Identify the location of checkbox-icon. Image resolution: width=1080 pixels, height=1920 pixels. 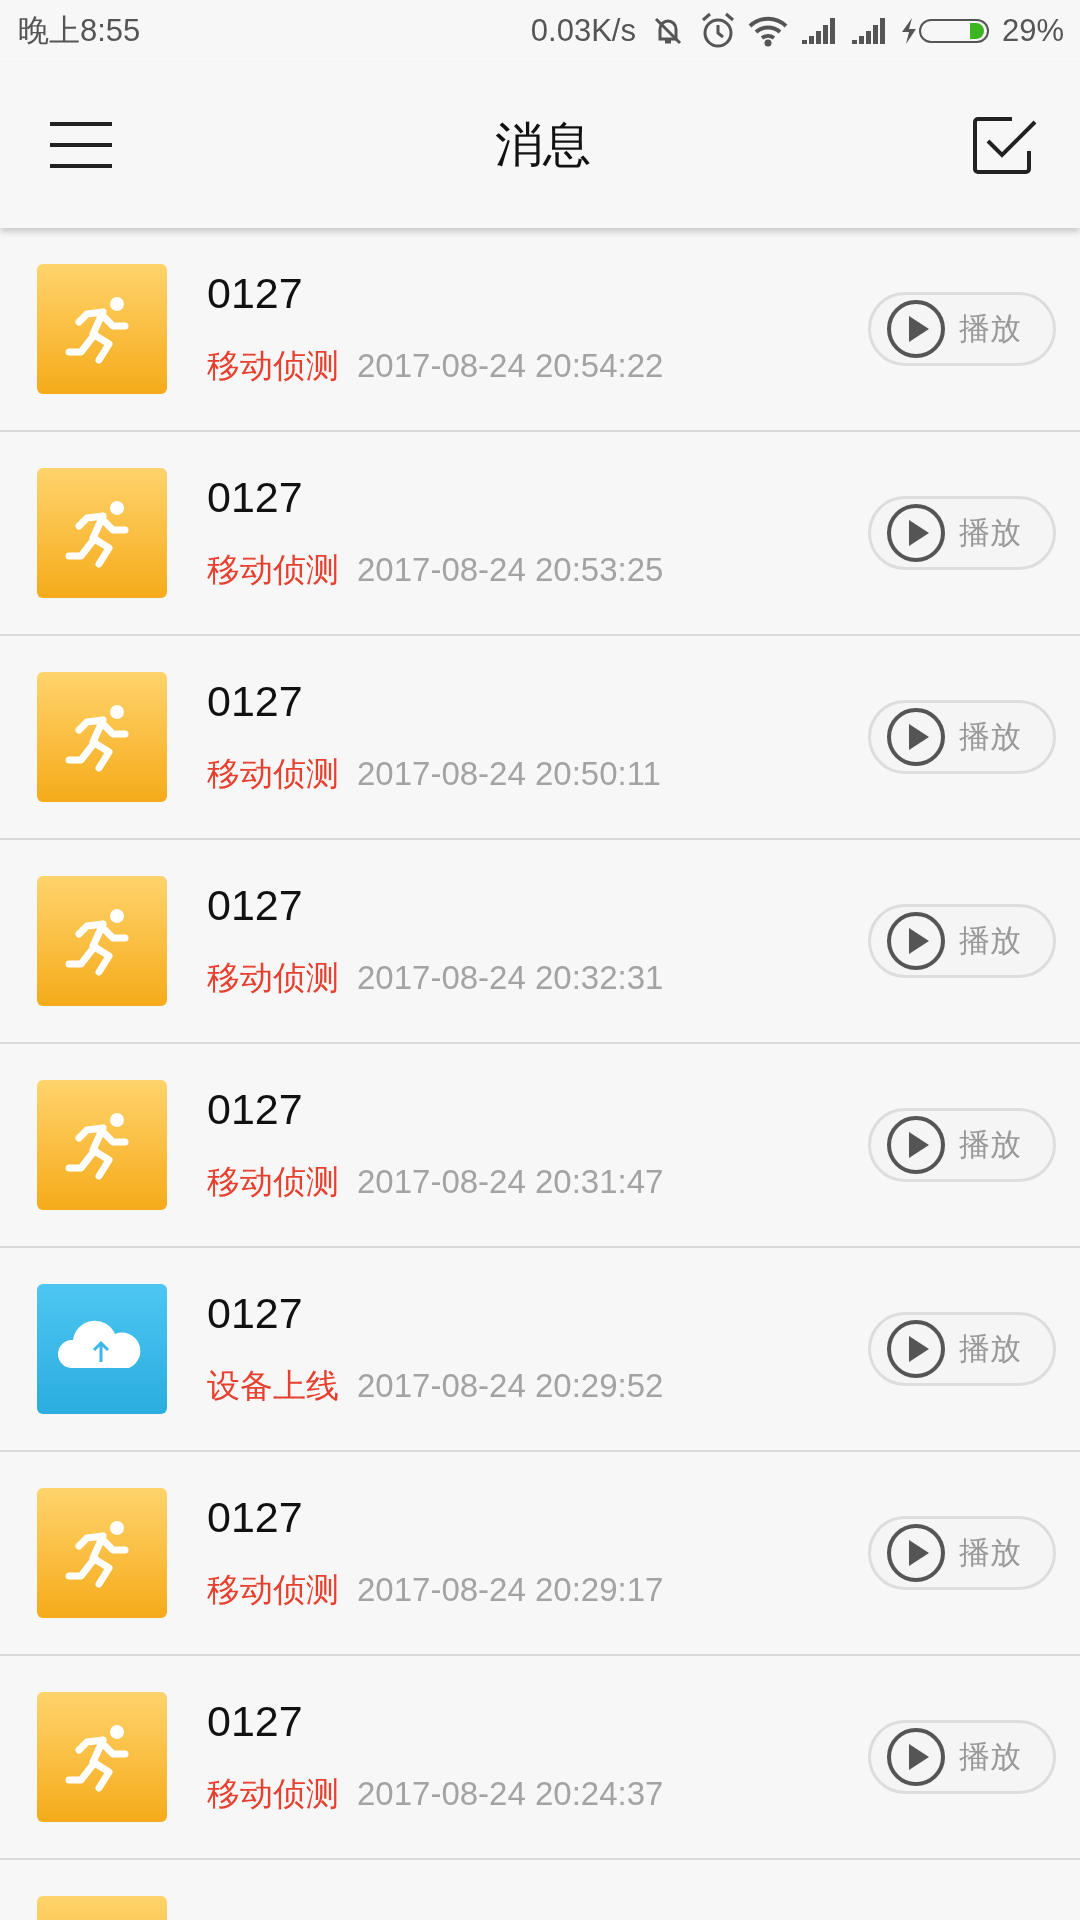
(1005, 145).